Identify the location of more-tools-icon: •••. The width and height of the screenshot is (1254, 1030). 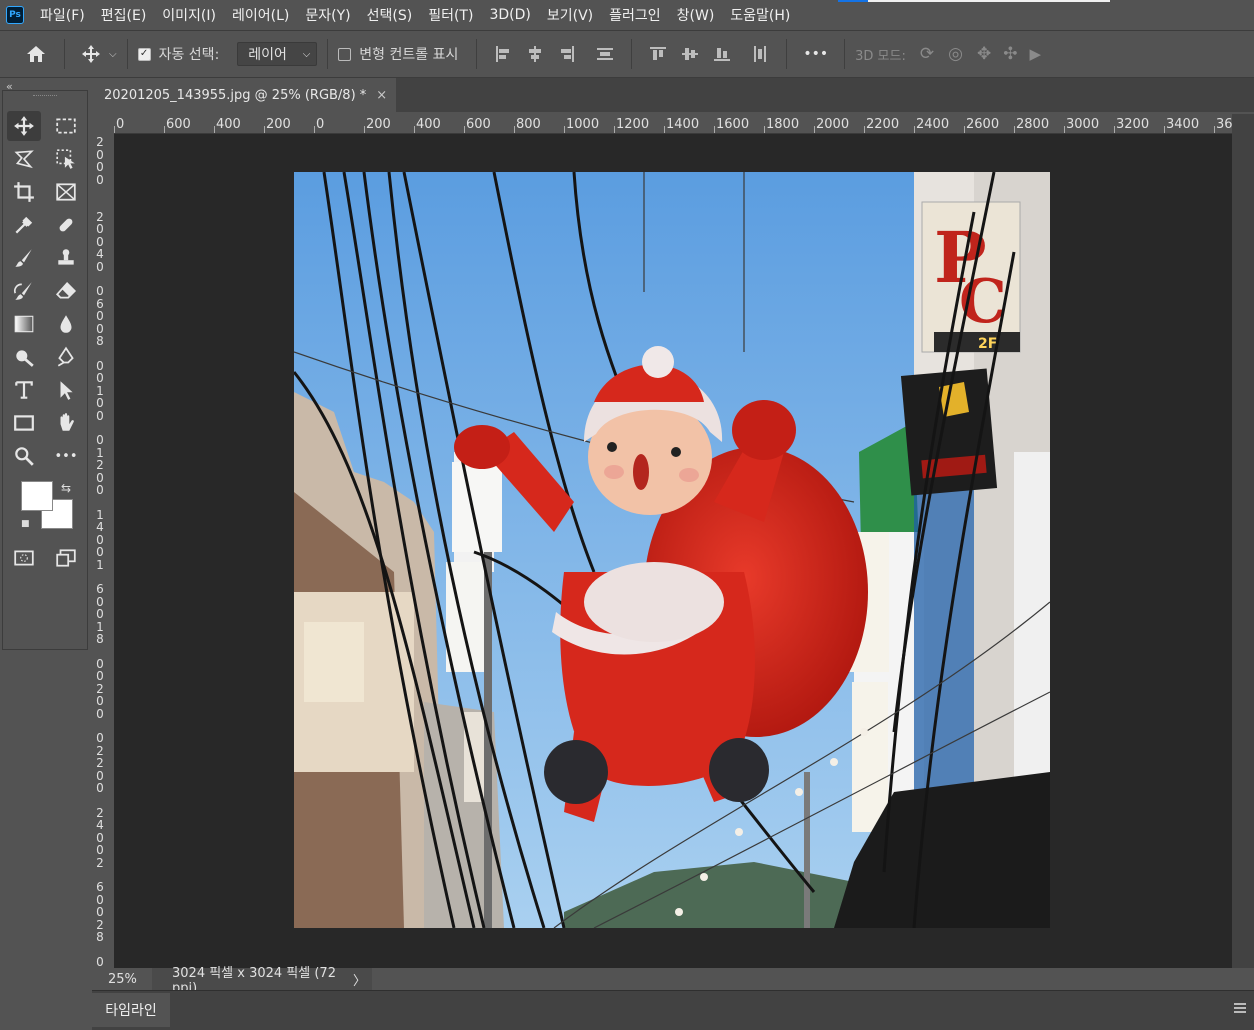
(66, 456).